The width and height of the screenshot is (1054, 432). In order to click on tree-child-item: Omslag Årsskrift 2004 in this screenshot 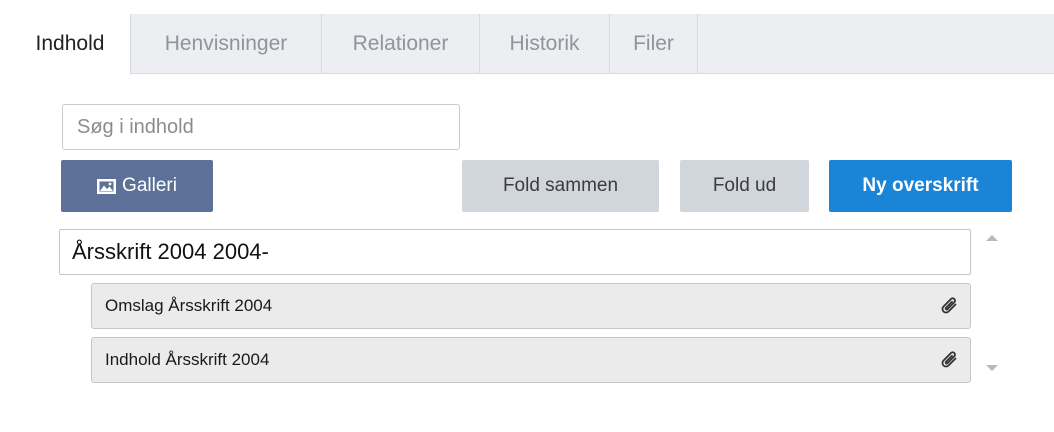, I will do `click(531, 306)`.